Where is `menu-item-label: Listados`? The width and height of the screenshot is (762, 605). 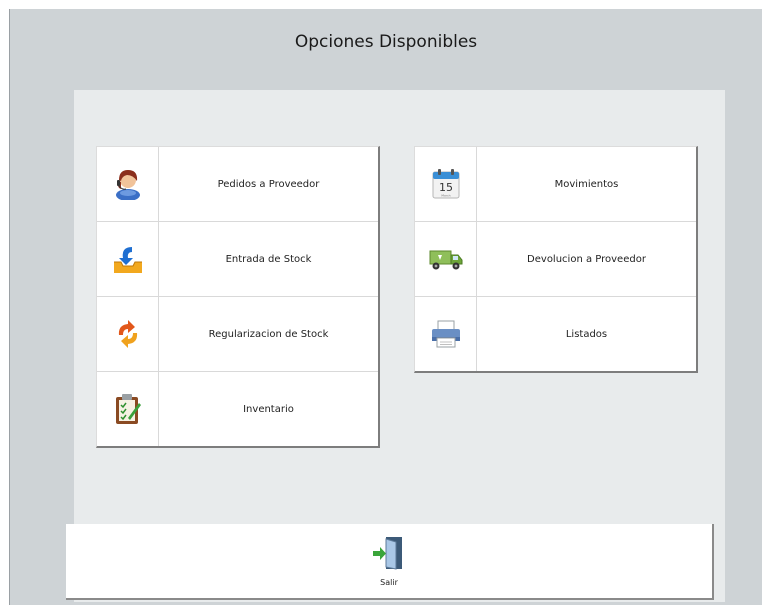 menu-item-label: Listados is located at coordinates (586, 334).